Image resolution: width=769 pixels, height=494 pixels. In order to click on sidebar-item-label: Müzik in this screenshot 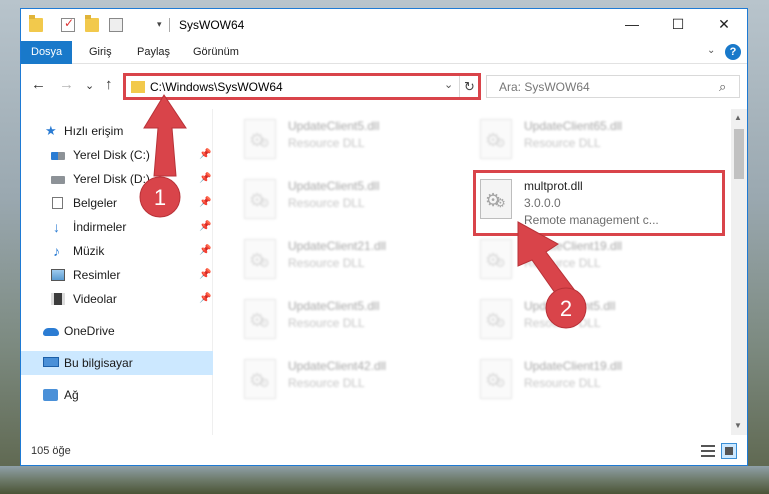, I will do `click(89, 251)`.